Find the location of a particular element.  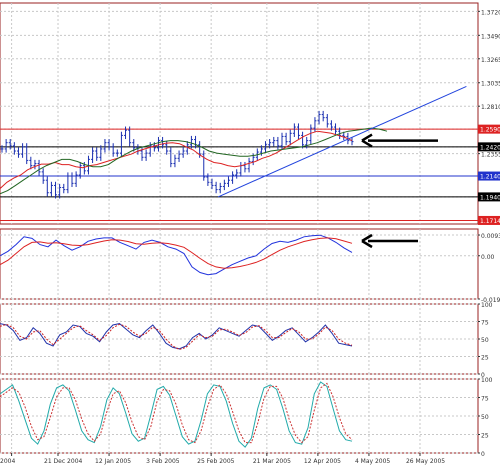

y-tick-label: 1.3265 is located at coordinates (490, 60).